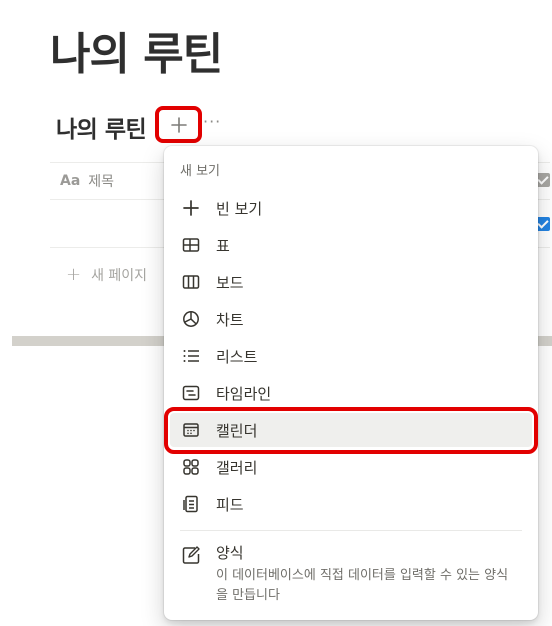 This screenshot has height=626, width=552. I want to click on view-option-table: 표, so click(351, 245).